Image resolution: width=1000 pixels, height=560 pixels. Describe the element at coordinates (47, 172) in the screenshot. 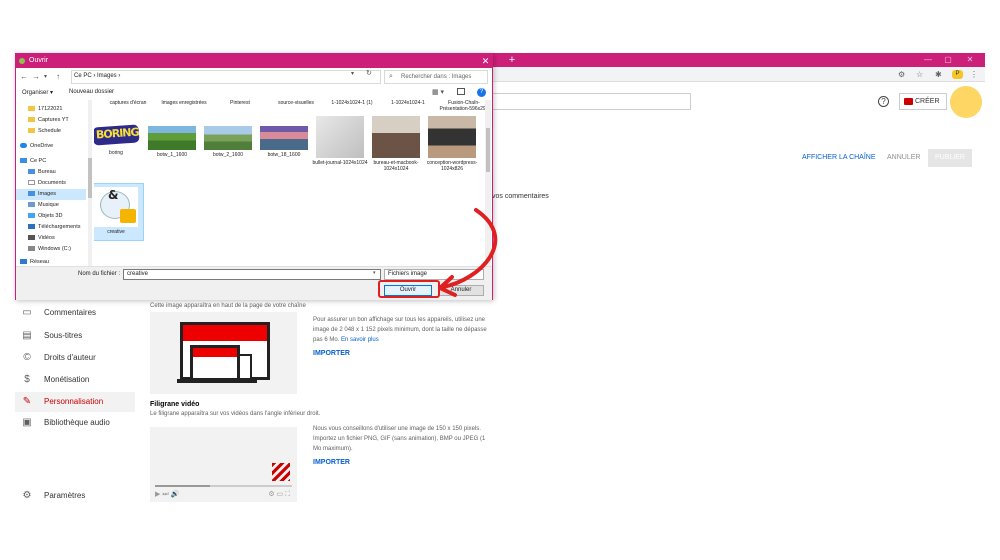

I see `nav-item-label: Bureau` at that location.